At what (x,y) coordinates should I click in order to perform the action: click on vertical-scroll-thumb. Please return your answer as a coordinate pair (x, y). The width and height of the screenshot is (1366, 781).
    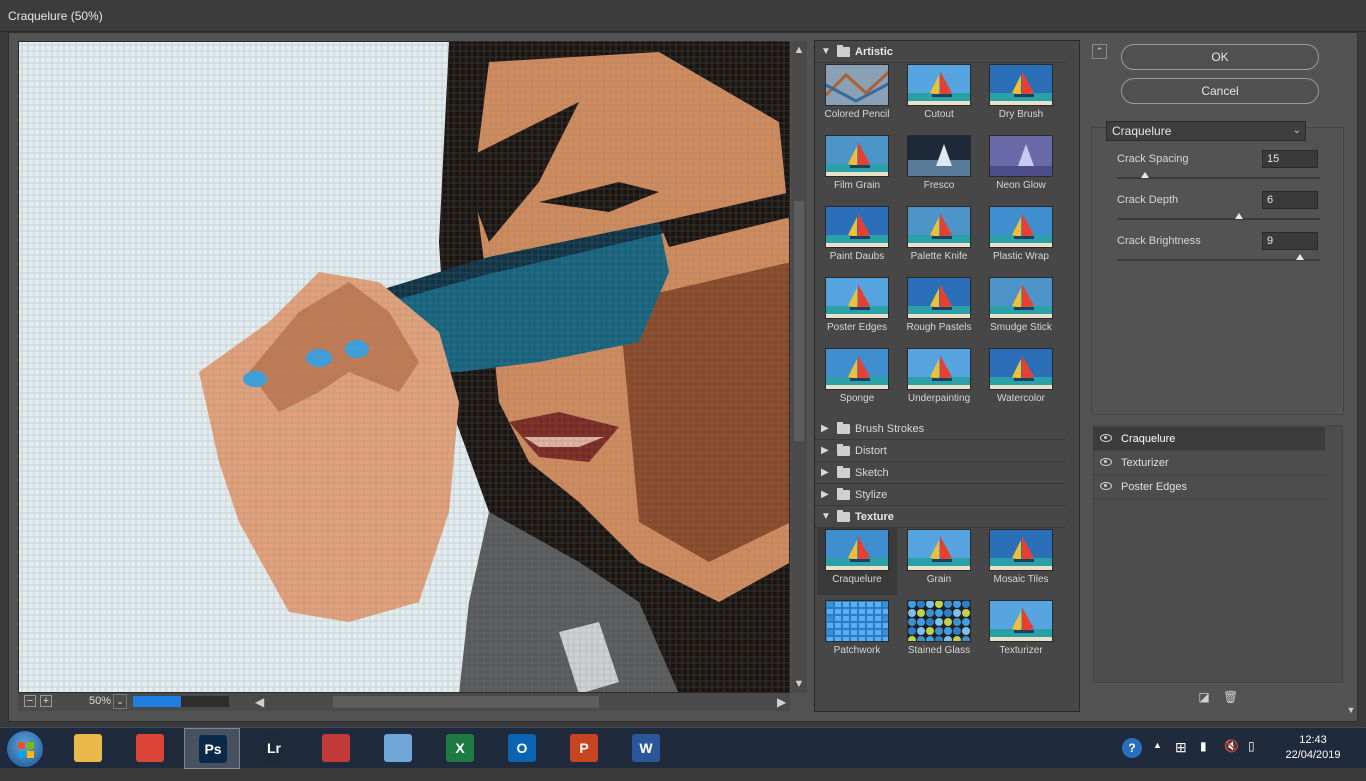
    Looking at the image, I should click on (799, 321).